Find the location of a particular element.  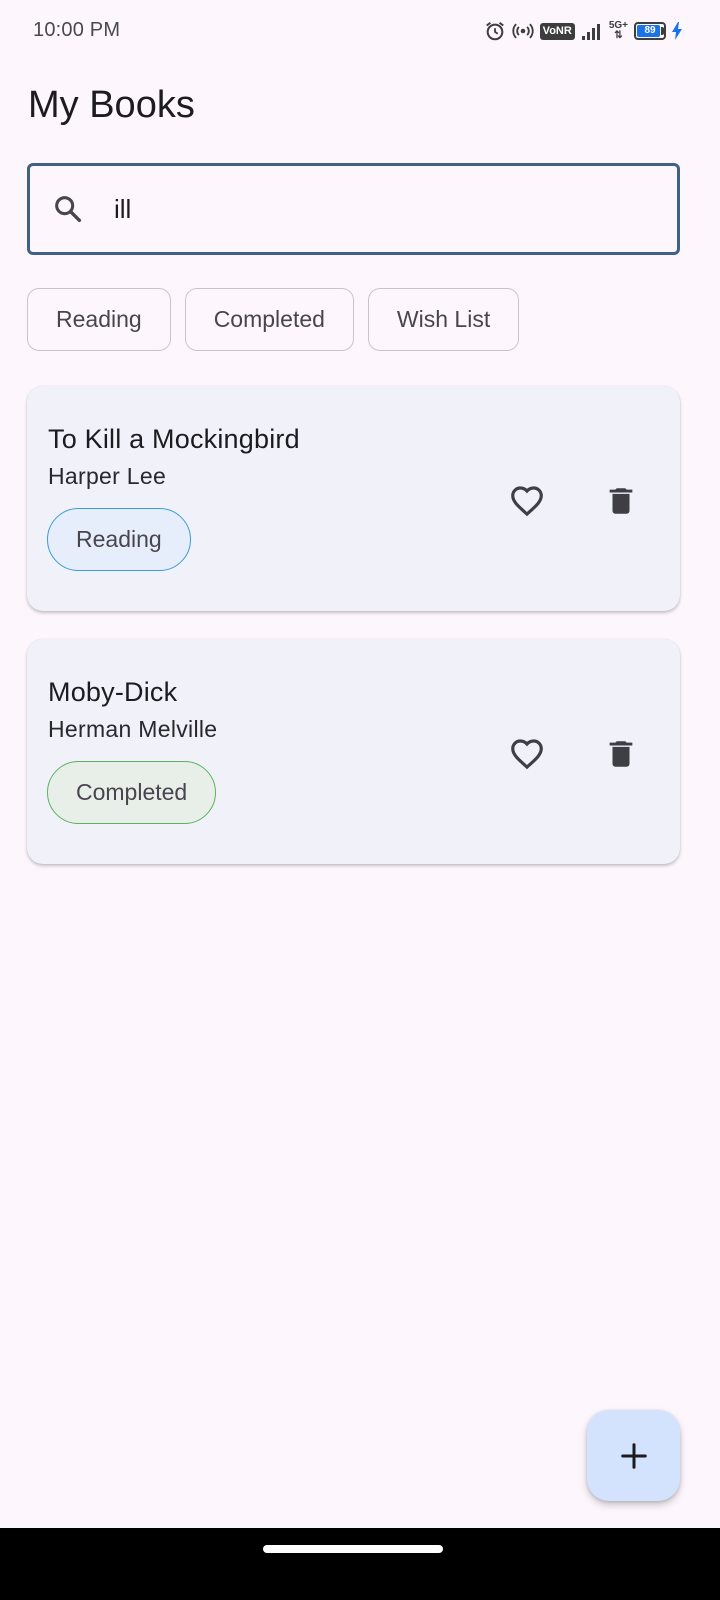

book-card: Moby-Dick Herman Melville Completed is located at coordinates (353, 751).